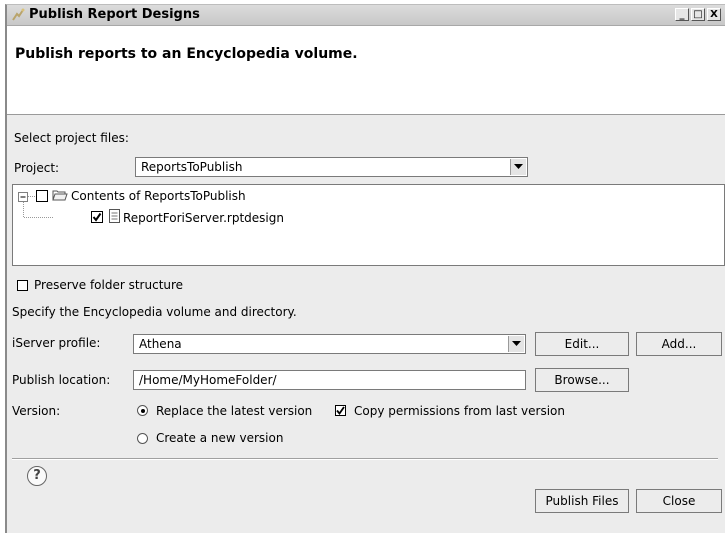 The height and width of the screenshot is (533, 725). What do you see at coordinates (234, 411) in the screenshot?
I see `replace-latest-label: Replace the latest version` at bounding box center [234, 411].